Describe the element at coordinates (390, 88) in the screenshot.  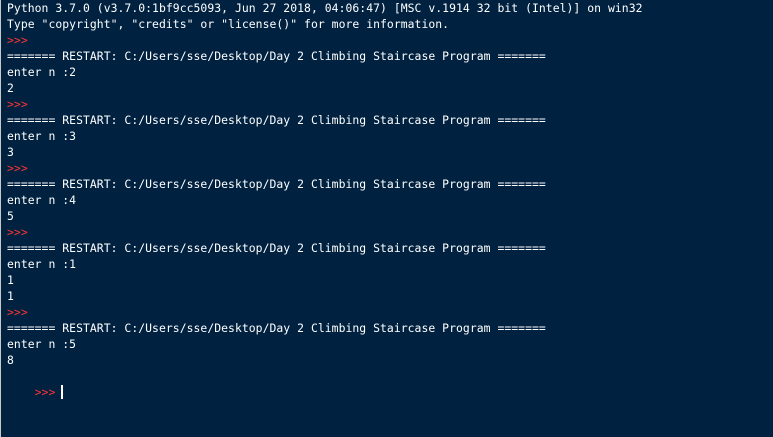
I see `shell-line-output: 2` at that location.